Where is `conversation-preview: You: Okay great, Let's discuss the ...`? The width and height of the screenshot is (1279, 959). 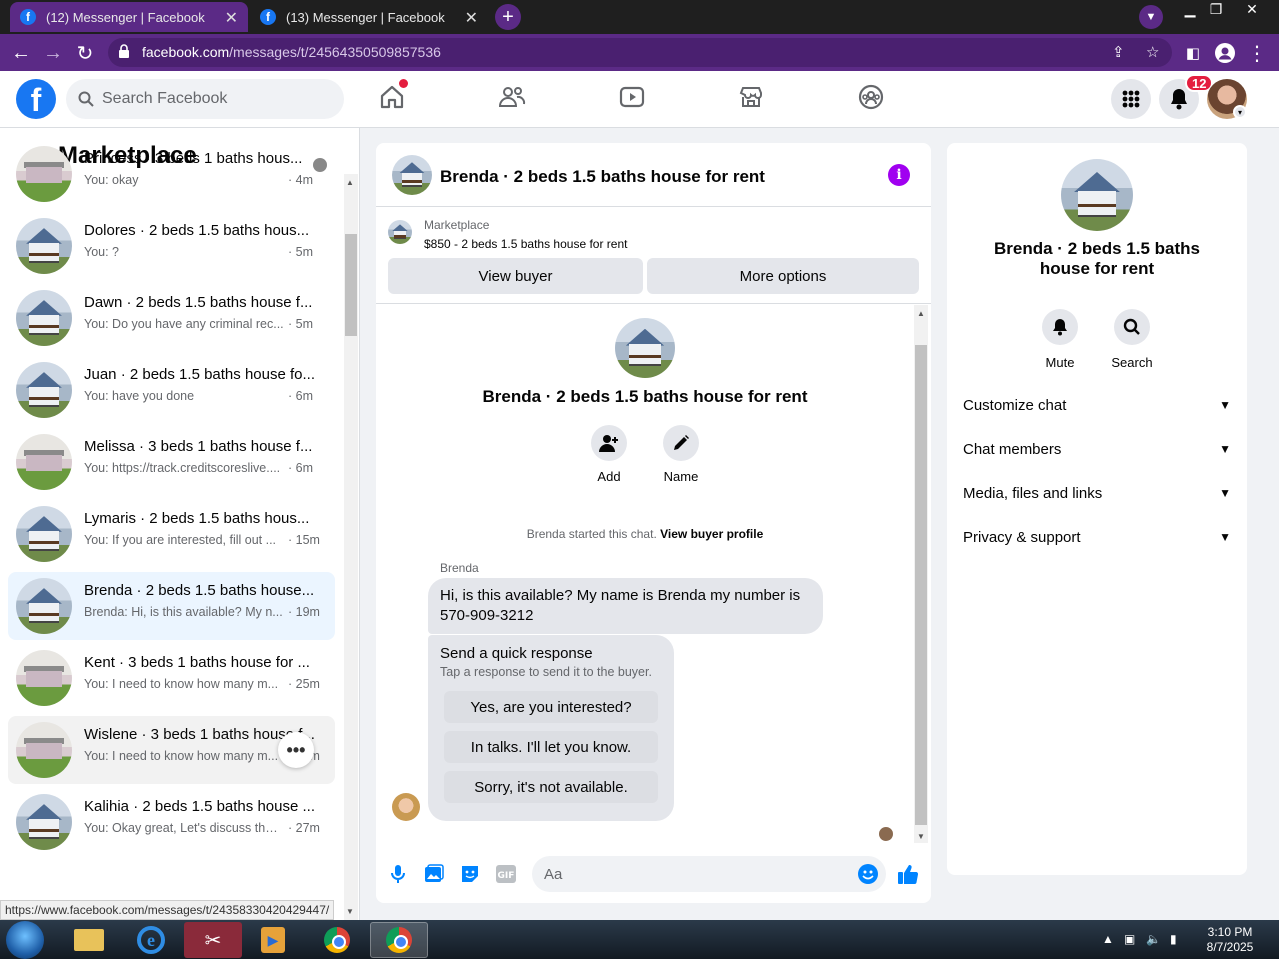 conversation-preview: You: Okay great, Let's discuss the ... is located at coordinates (184, 828).